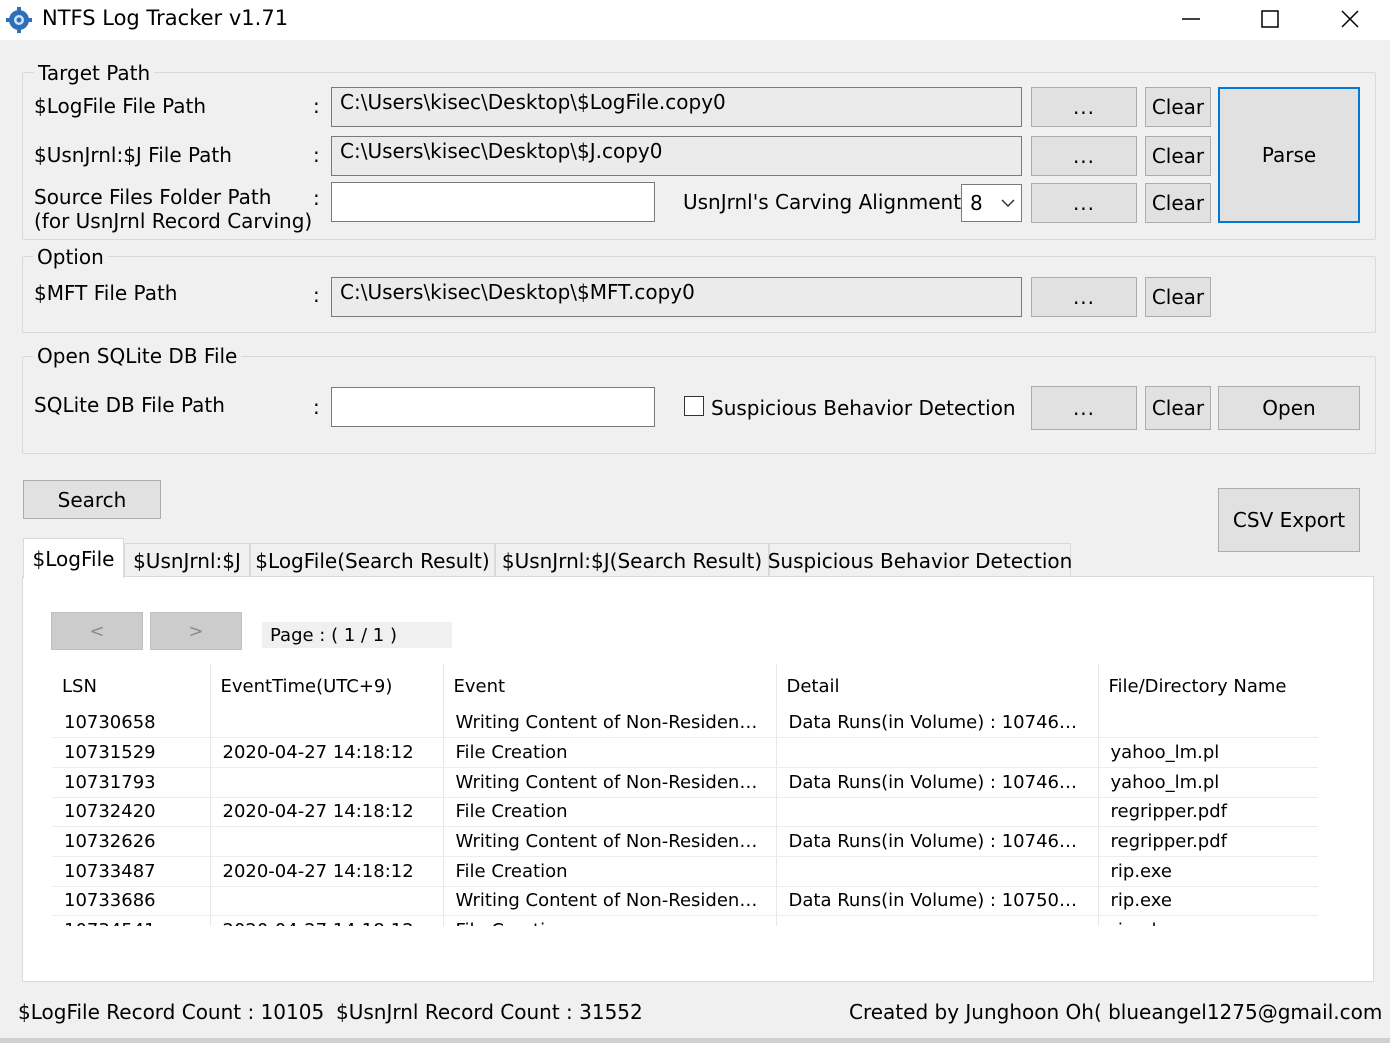 The width and height of the screenshot is (1390, 1043). What do you see at coordinates (920, 560) in the screenshot?
I see `tab-suspicious-behavior-detection: Suspicious Behavior Detection` at bounding box center [920, 560].